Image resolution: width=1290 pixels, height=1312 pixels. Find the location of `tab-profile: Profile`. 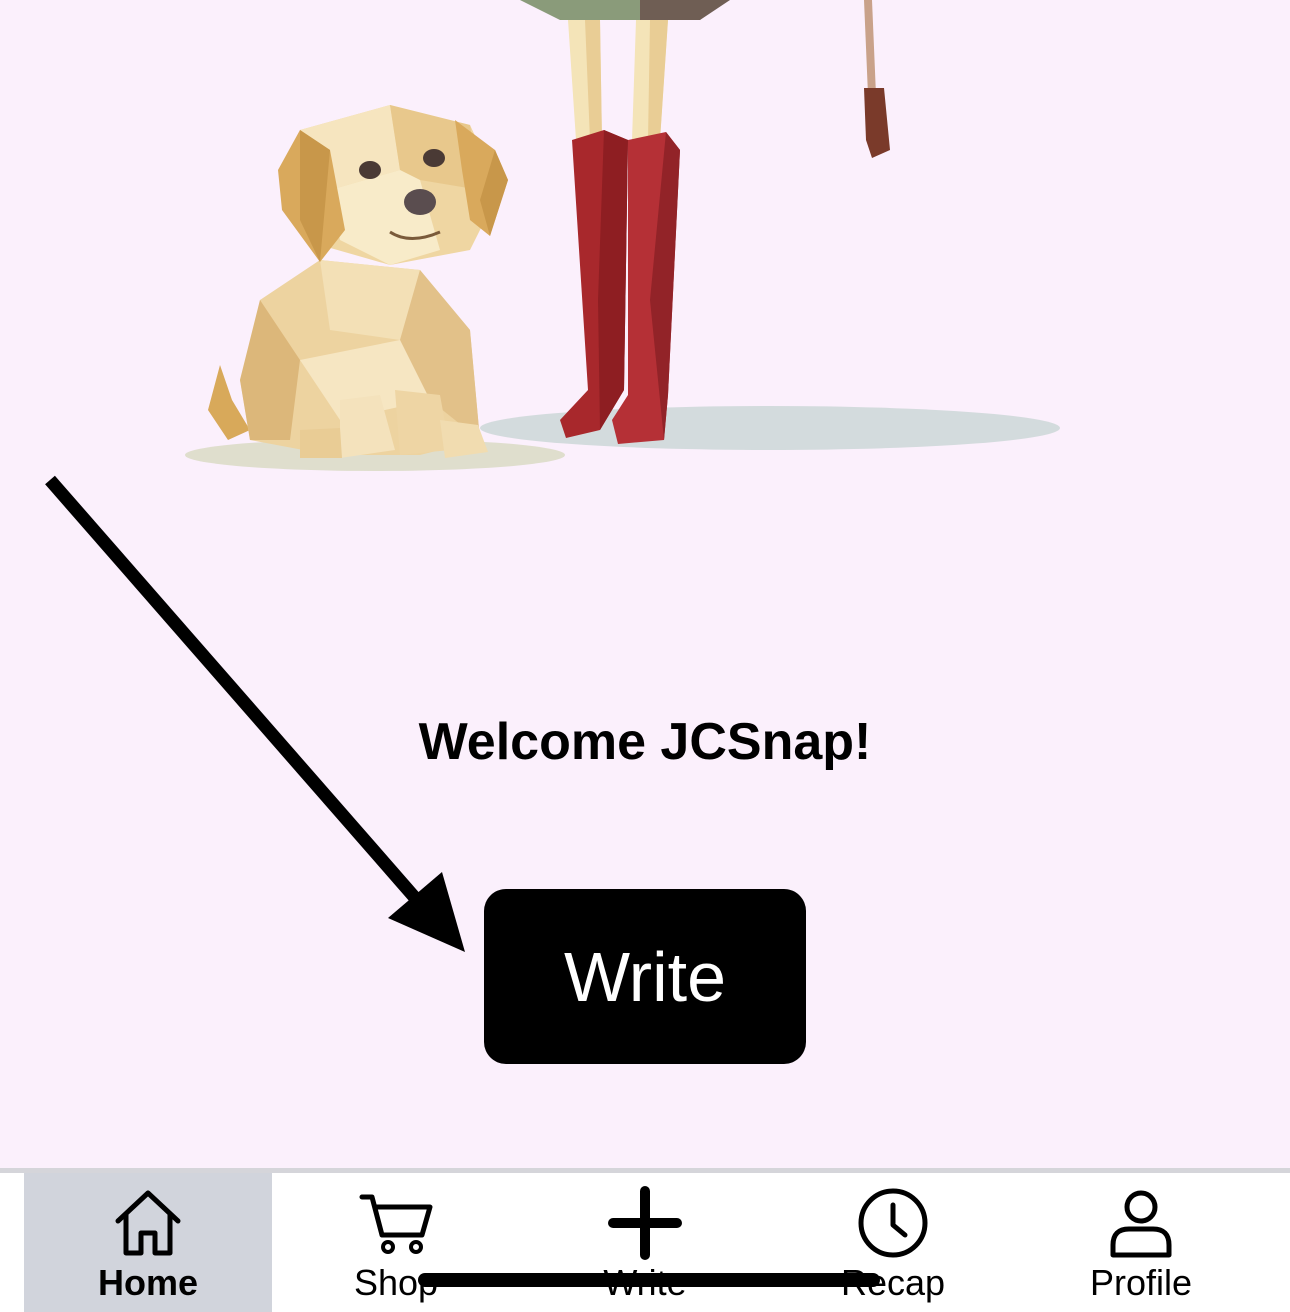

tab-profile: Profile is located at coordinates (1141, 1242).